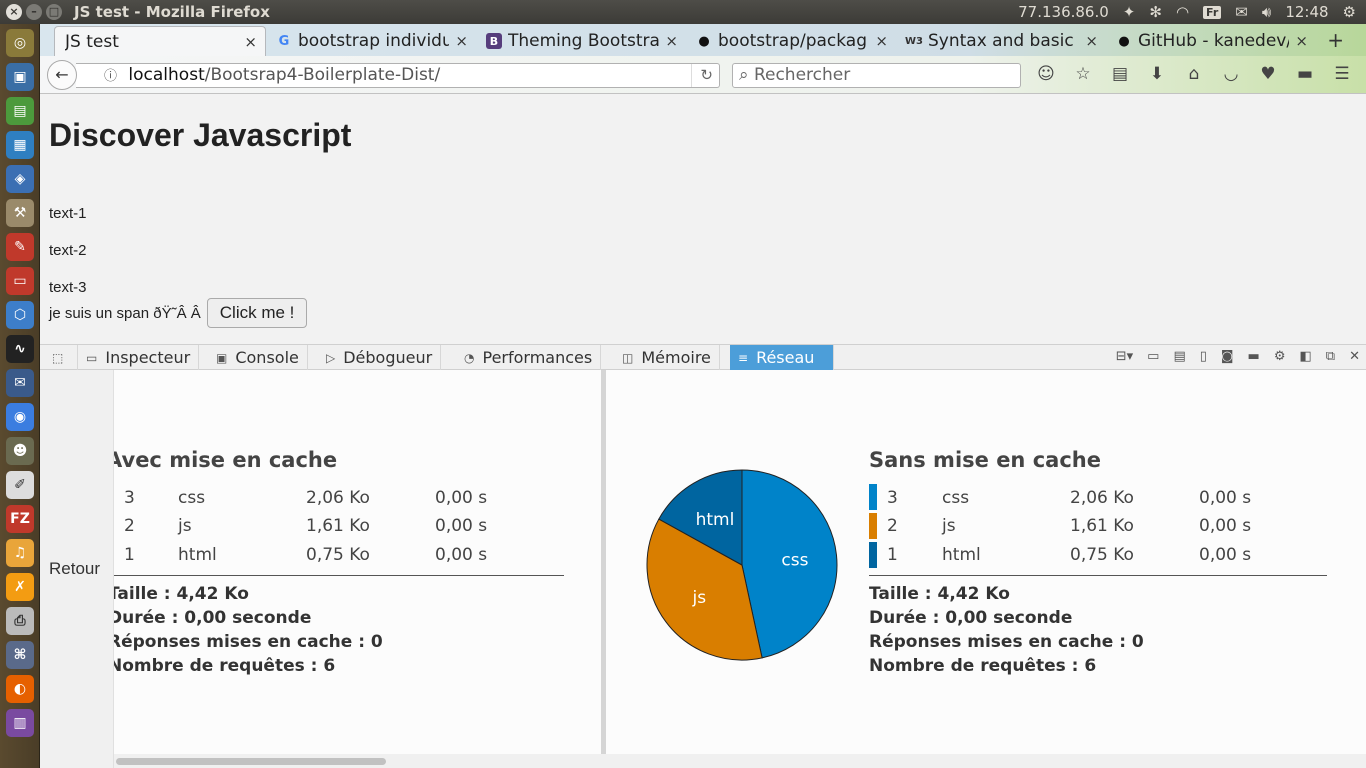 The height and width of the screenshot is (768, 1366). What do you see at coordinates (192, 498) in the screenshot?
I see `row-type: css` at bounding box center [192, 498].